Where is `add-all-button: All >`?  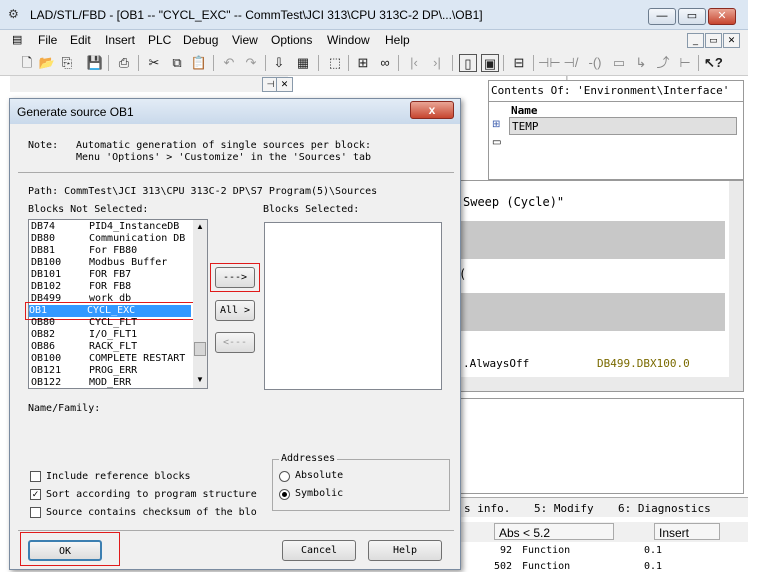
add-all-button: All > is located at coordinates (235, 310).